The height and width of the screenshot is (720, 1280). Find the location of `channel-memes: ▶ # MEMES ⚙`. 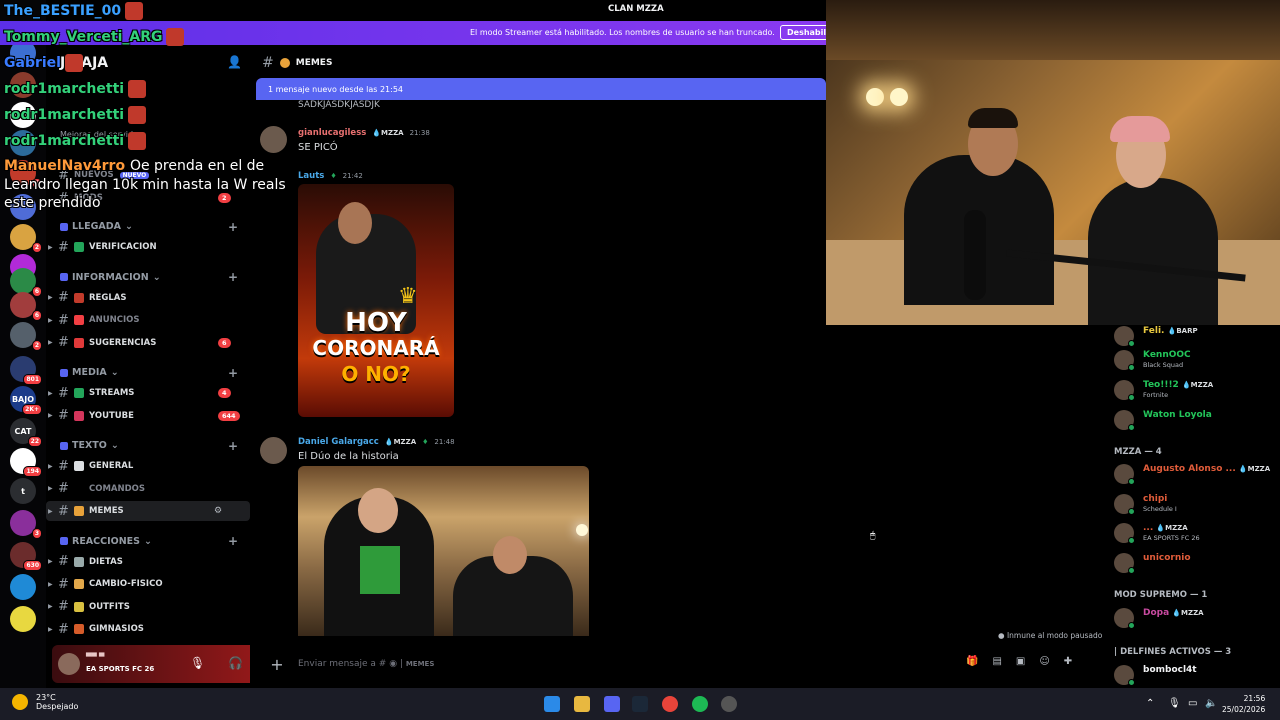

channel-memes: ▶ # MEMES ⚙ is located at coordinates (148, 511).